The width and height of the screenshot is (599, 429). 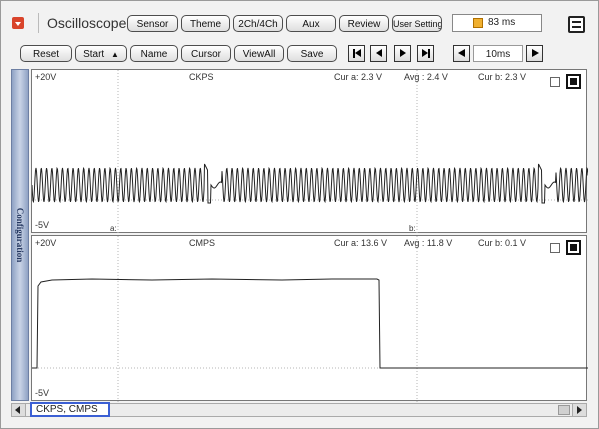 What do you see at coordinates (299, 409) in the screenshot?
I see `horizontal-scrollbar: CKPS, CMPS` at bounding box center [299, 409].